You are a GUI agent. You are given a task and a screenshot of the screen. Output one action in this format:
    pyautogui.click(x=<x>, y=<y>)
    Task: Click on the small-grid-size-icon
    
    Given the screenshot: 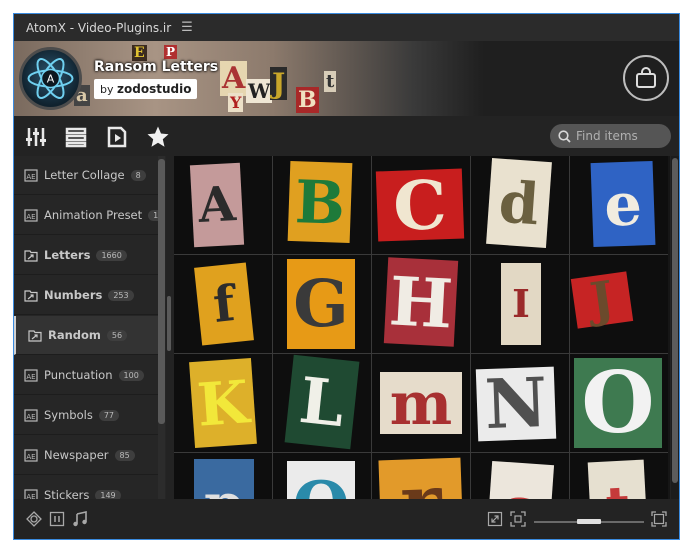 What is the action you would take?
    pyautogui.click(x=518, y=519)
    